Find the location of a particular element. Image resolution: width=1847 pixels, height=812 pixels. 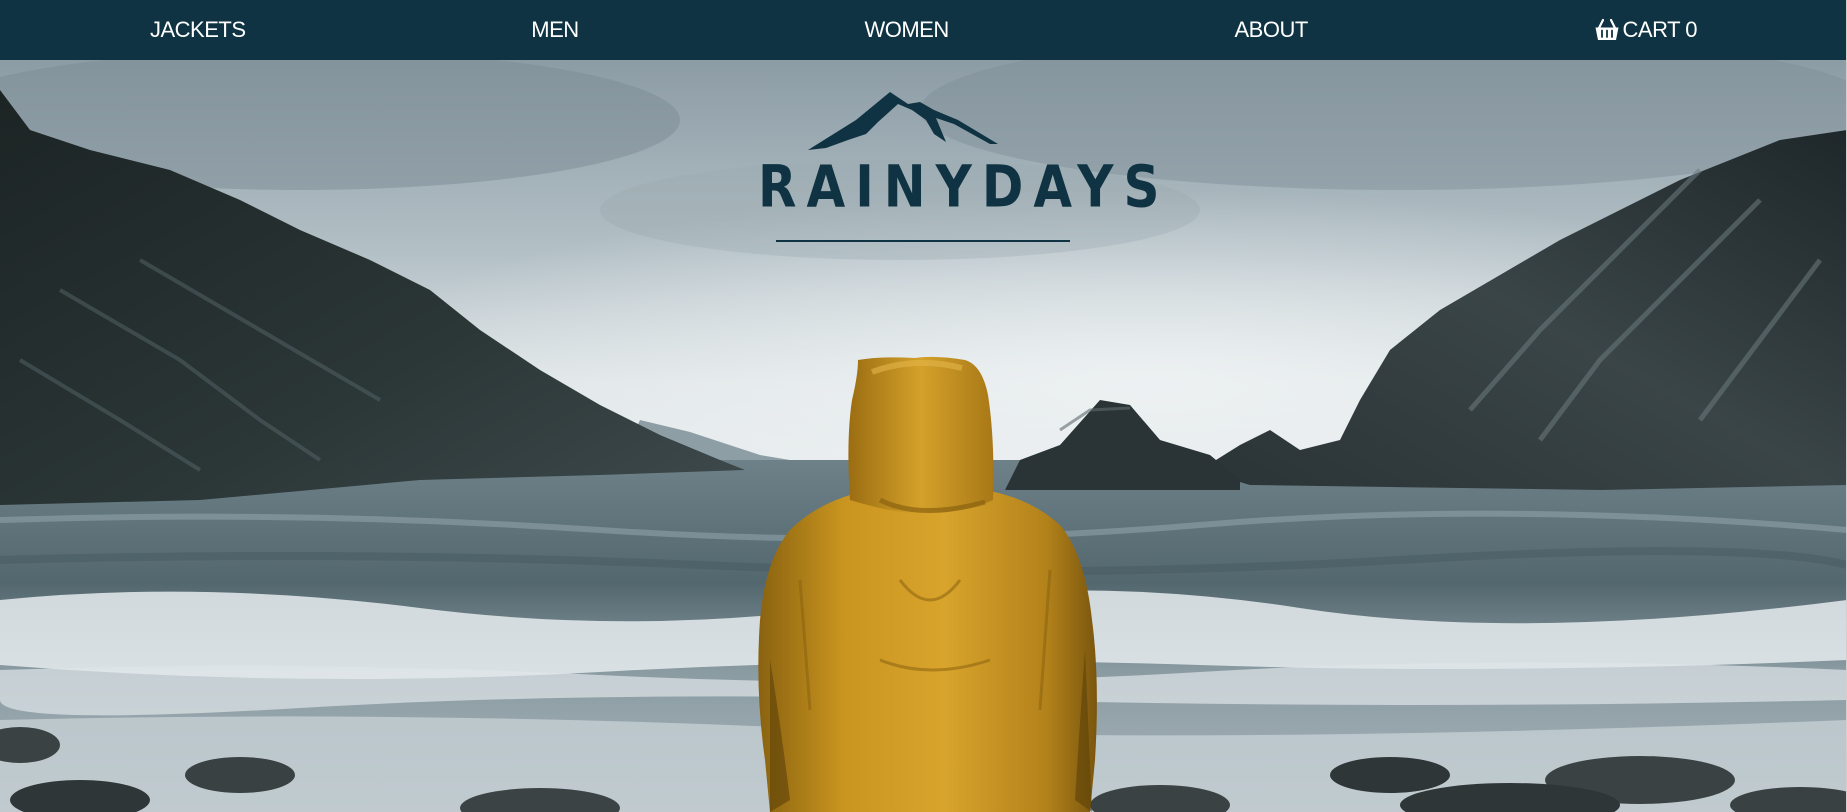

mountain-icon is located at coordinates (903, 121).